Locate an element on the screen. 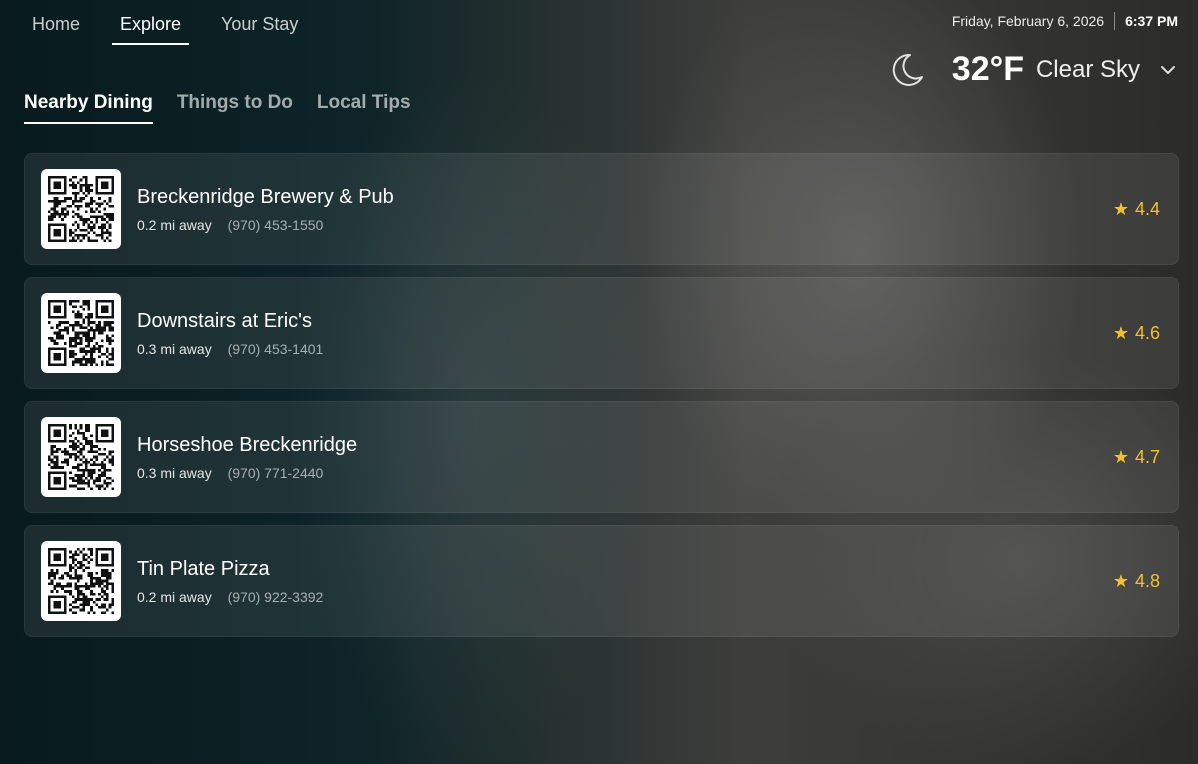 This screenshot has height=764, width=1198. chevron-down-icon is located at coordinates (1168, 70).